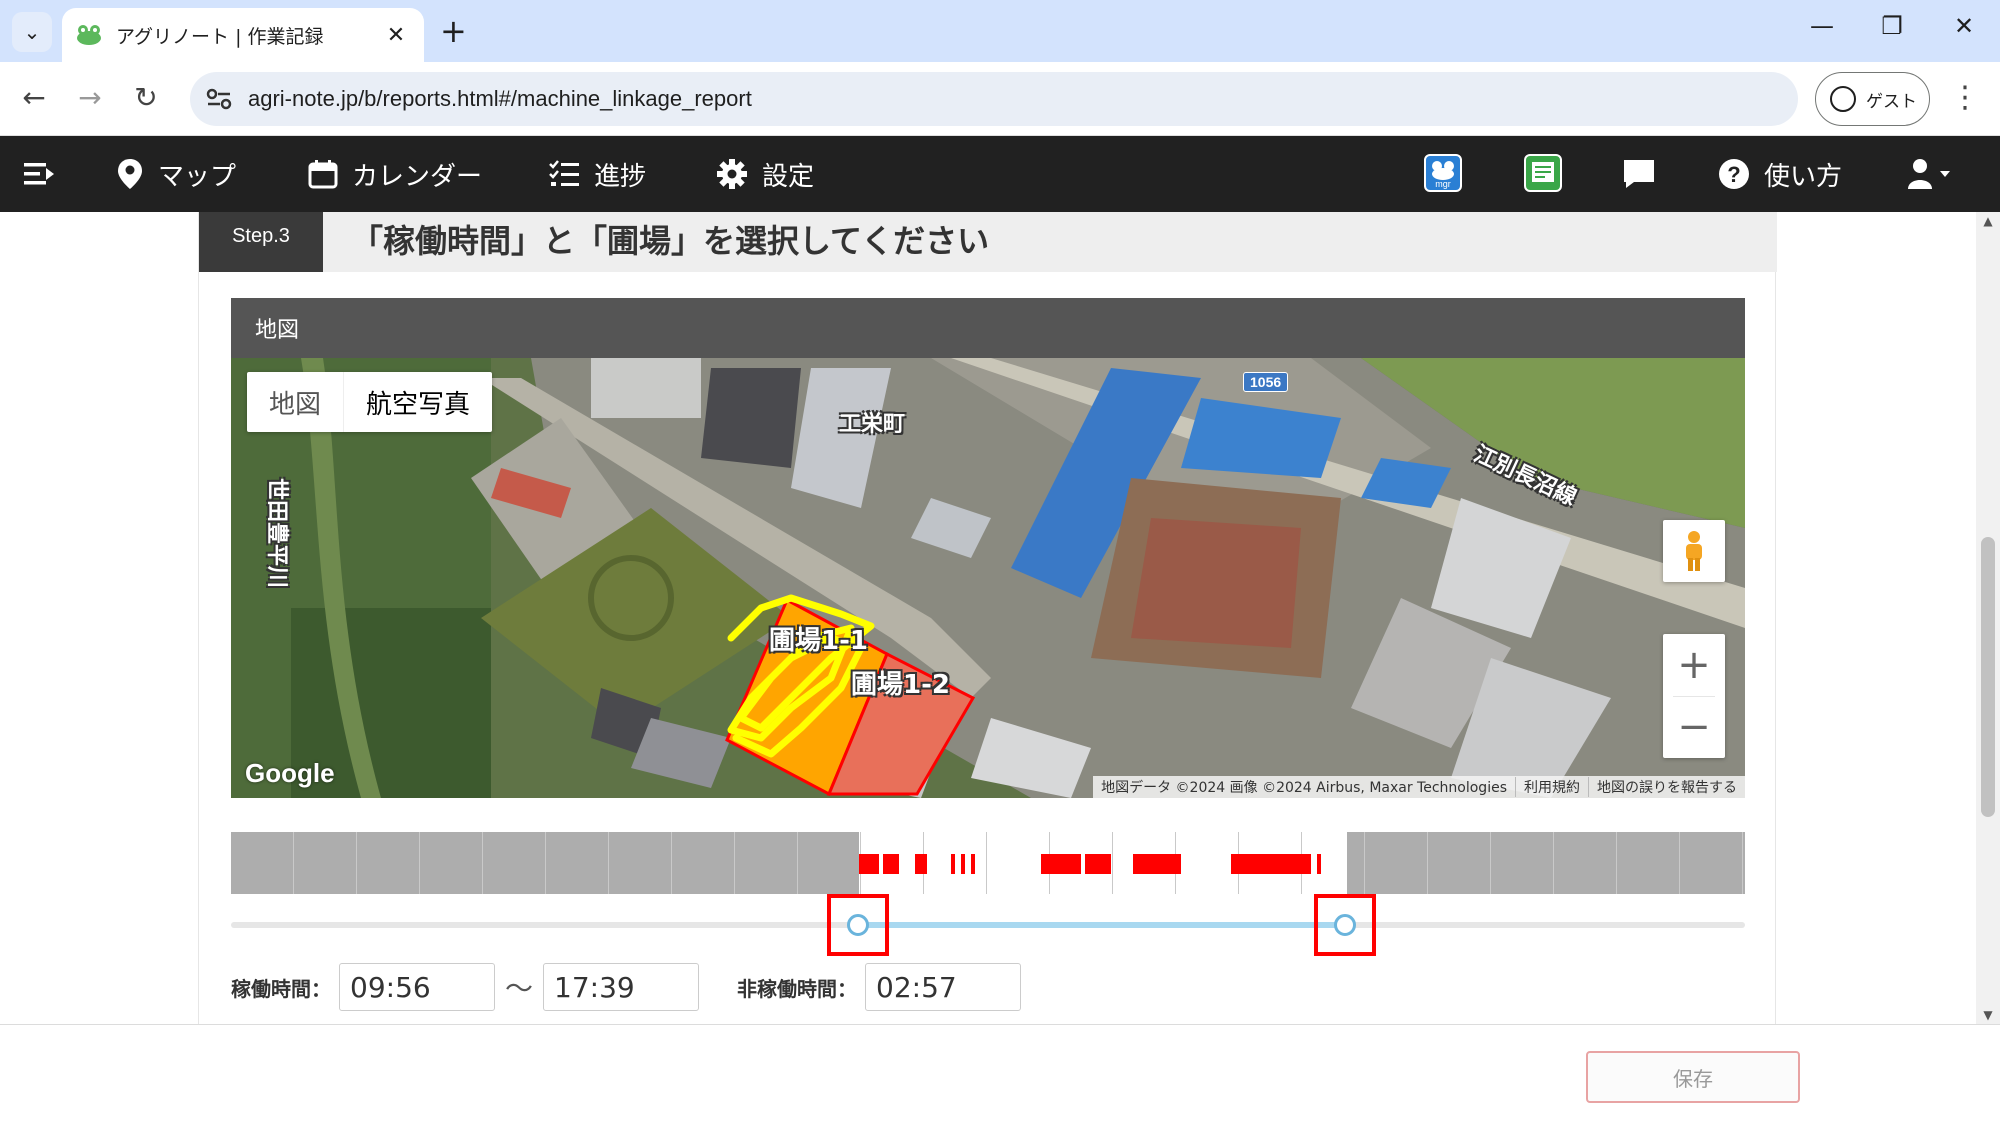 Image resolution: width=2000 pixels, height=1125 pixels. I want to click on close-icon: ✕, so click(396, 35).